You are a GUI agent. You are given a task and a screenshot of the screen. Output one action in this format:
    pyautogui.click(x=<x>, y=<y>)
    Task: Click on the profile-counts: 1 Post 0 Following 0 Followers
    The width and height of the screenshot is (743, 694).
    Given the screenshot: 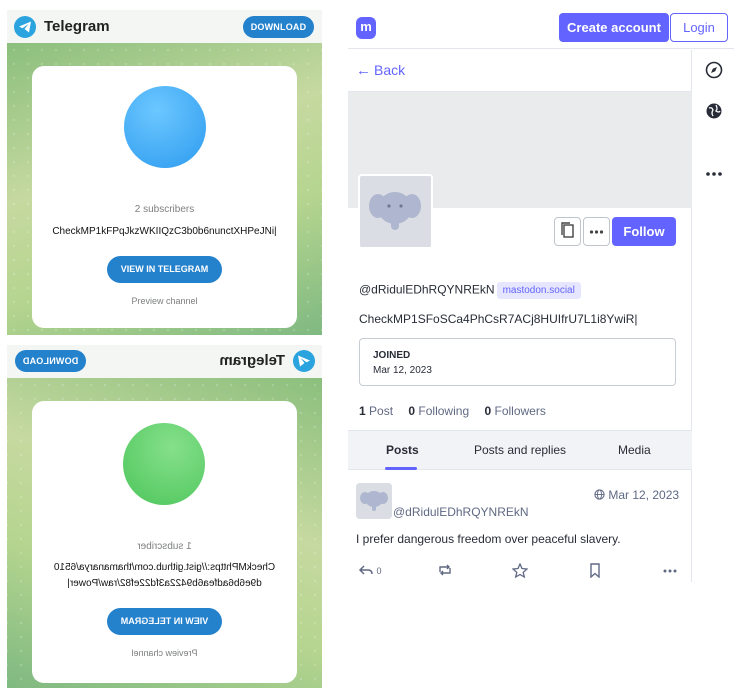 What is the action you would take?
    pyautogui.click(x=458, y=411)
    